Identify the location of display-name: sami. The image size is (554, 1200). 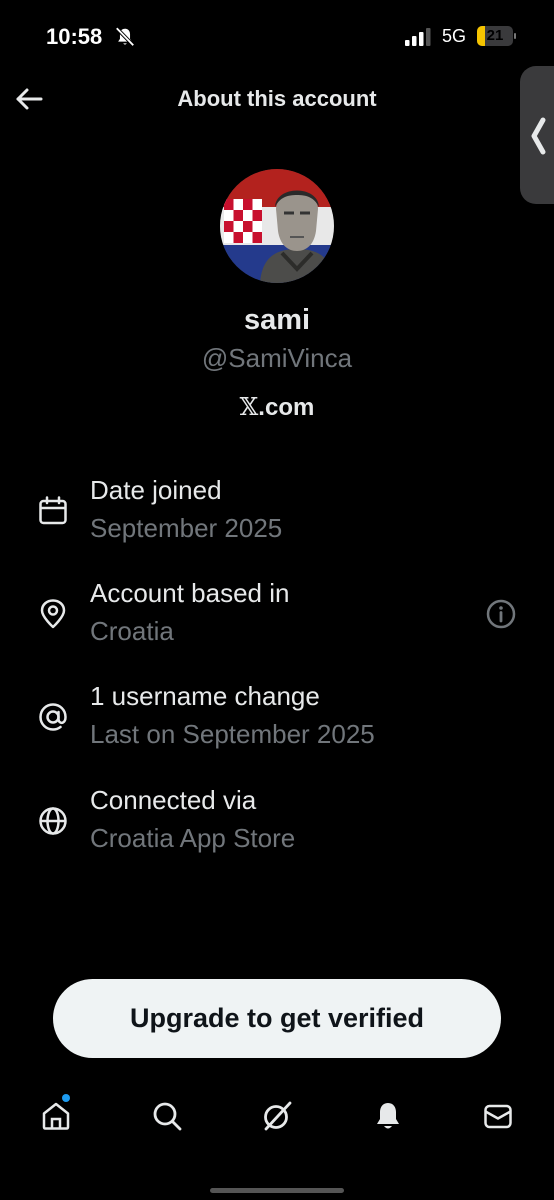
(277, 320).